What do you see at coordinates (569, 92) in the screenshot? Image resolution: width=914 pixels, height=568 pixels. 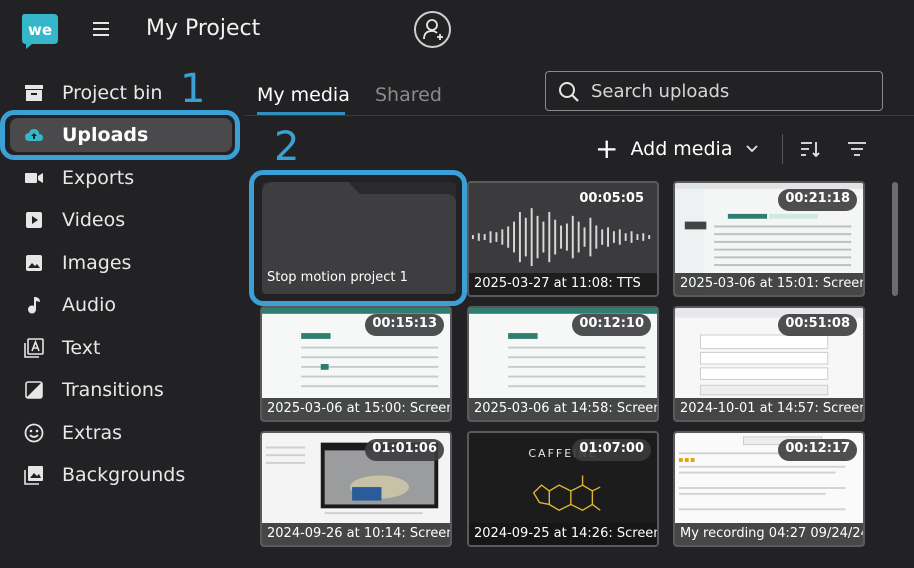 I see `search-icon` at bounding box center [569, 92].